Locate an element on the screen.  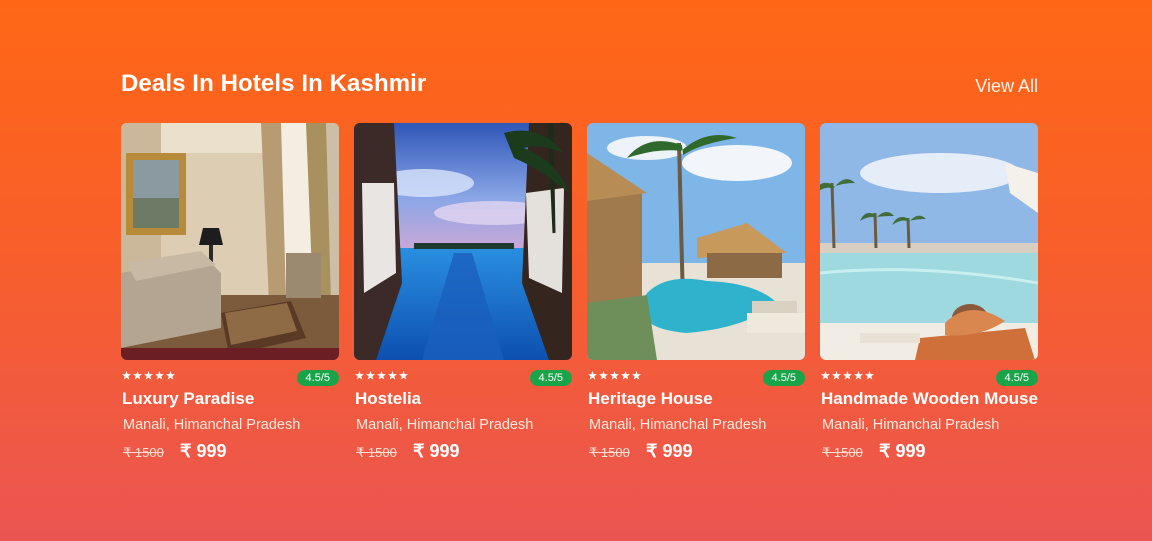
hotel-name: Luxury Paradise is located at coordinates (188, 399).